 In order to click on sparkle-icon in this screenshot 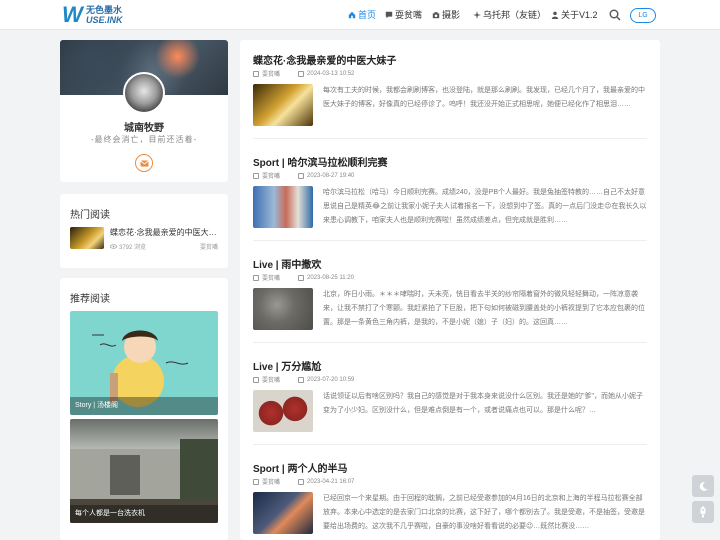, I will do `click(477, 15)`.